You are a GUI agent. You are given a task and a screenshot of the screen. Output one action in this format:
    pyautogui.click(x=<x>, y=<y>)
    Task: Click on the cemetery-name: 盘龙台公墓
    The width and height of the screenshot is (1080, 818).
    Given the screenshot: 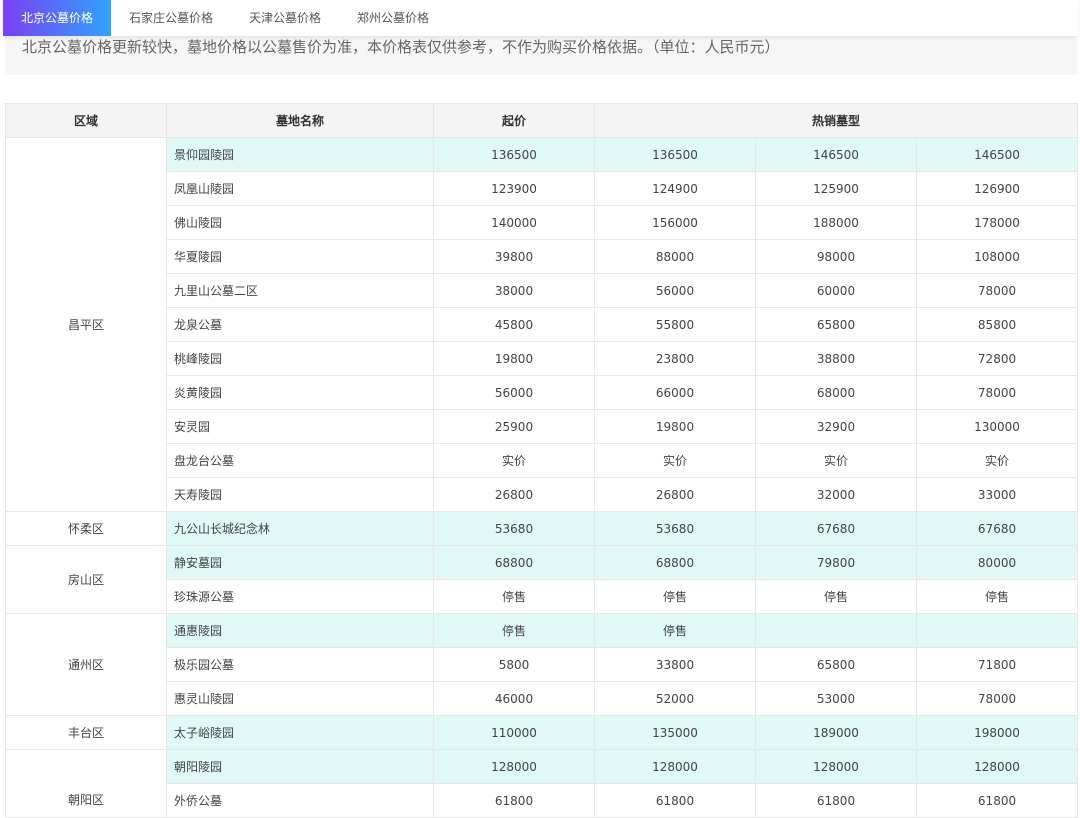 What is the action you would take?
    pyautogui.click(x=300, y=460)
    